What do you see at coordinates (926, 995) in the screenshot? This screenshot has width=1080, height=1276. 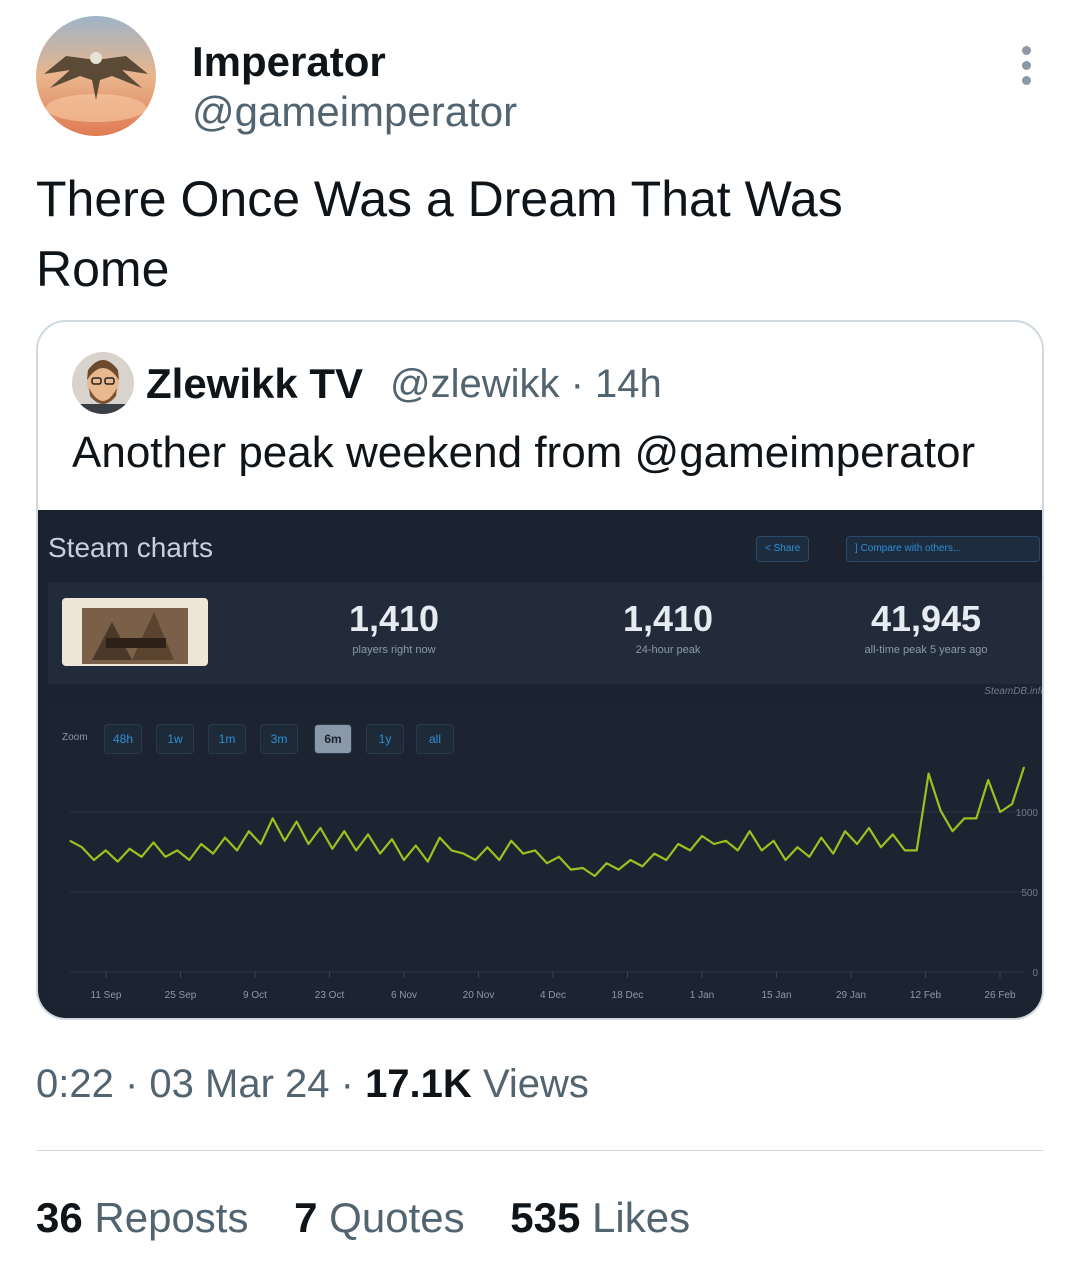 I see `x-tick-label: 12 Feb` at bounding box center [926, 995].